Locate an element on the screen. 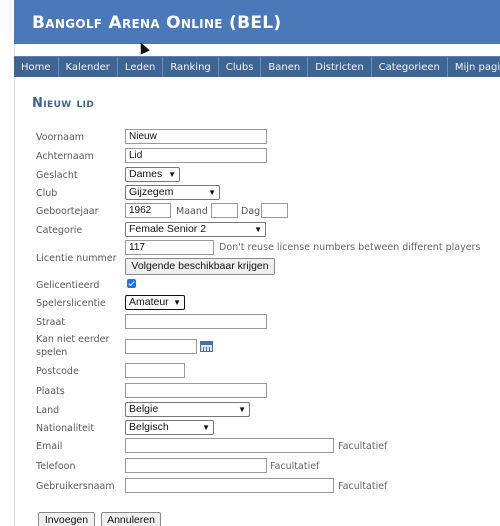 This screenshot has height=526, width=500. kan-niet-eerder-label-2: spelen is located at coordinates (52, 352).